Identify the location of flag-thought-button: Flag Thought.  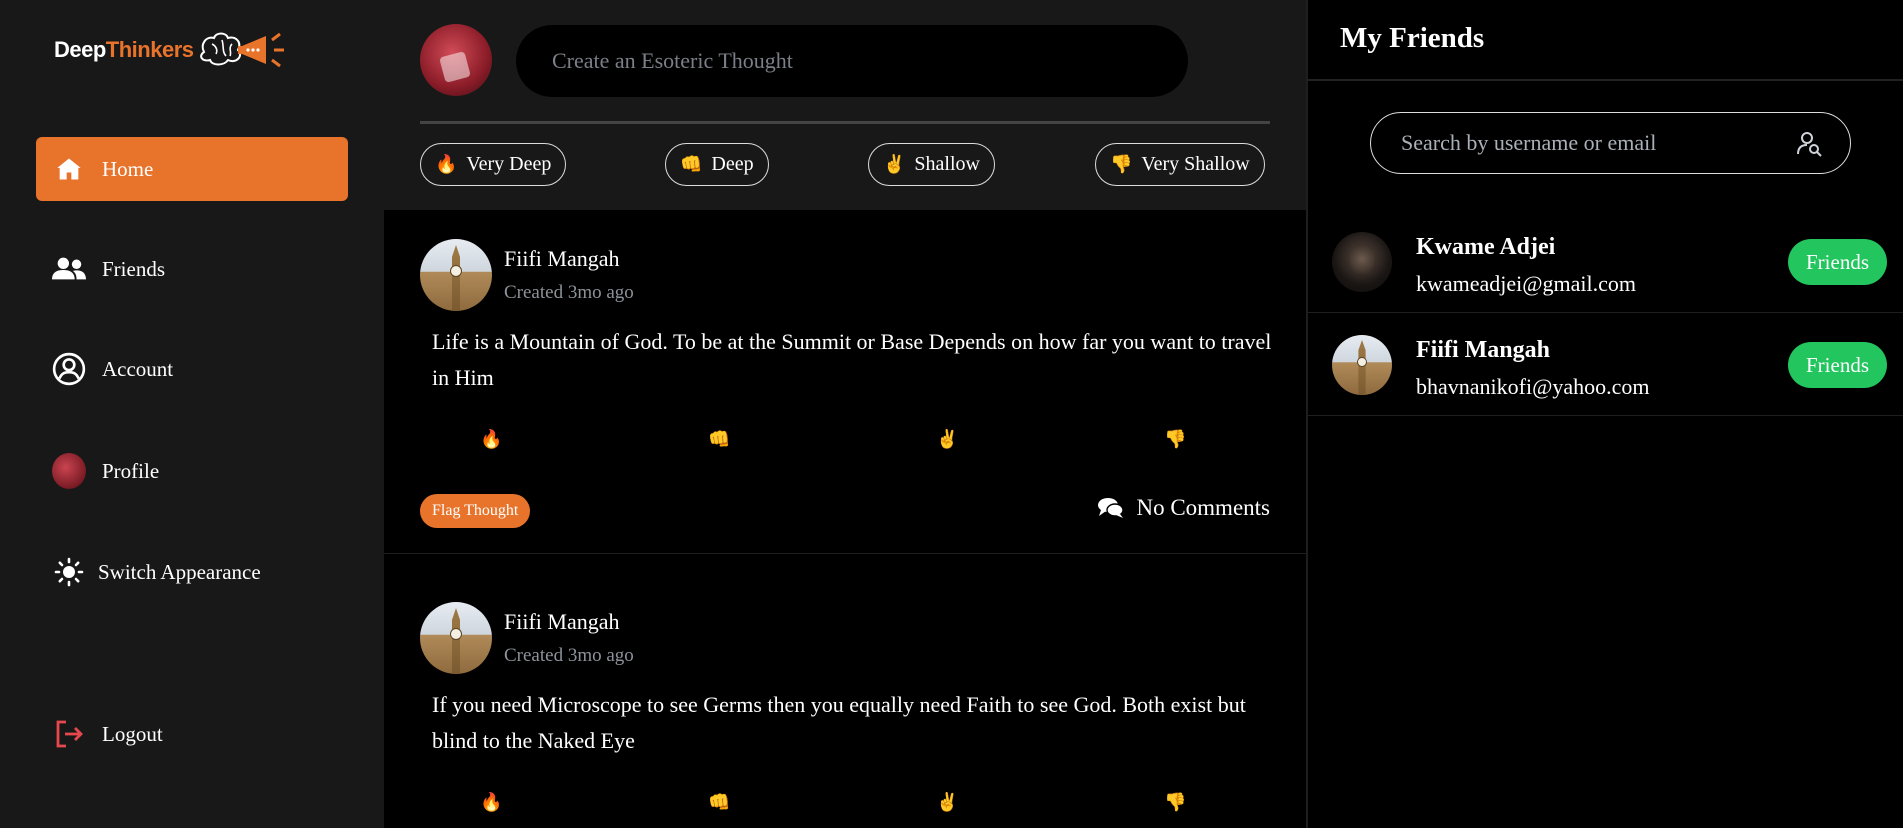
(475, 511).